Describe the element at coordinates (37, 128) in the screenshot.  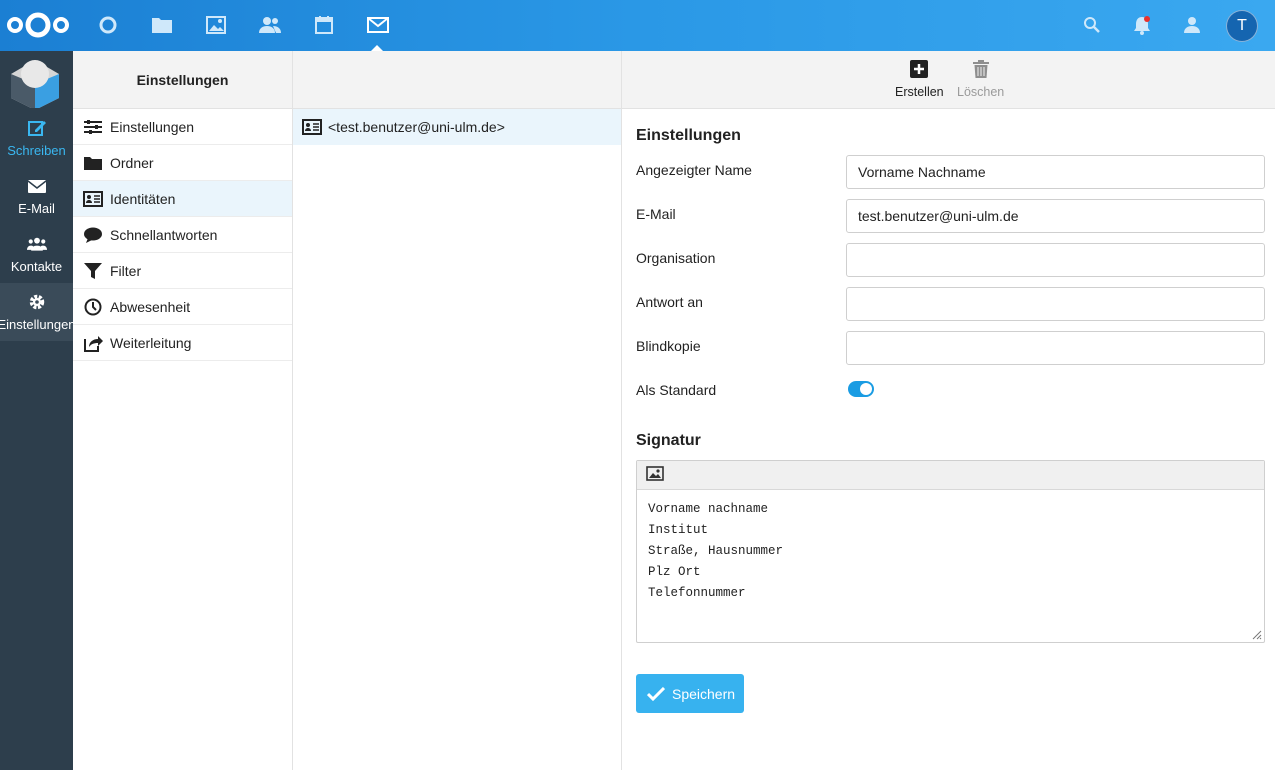
I see `compose-icon` at that location.